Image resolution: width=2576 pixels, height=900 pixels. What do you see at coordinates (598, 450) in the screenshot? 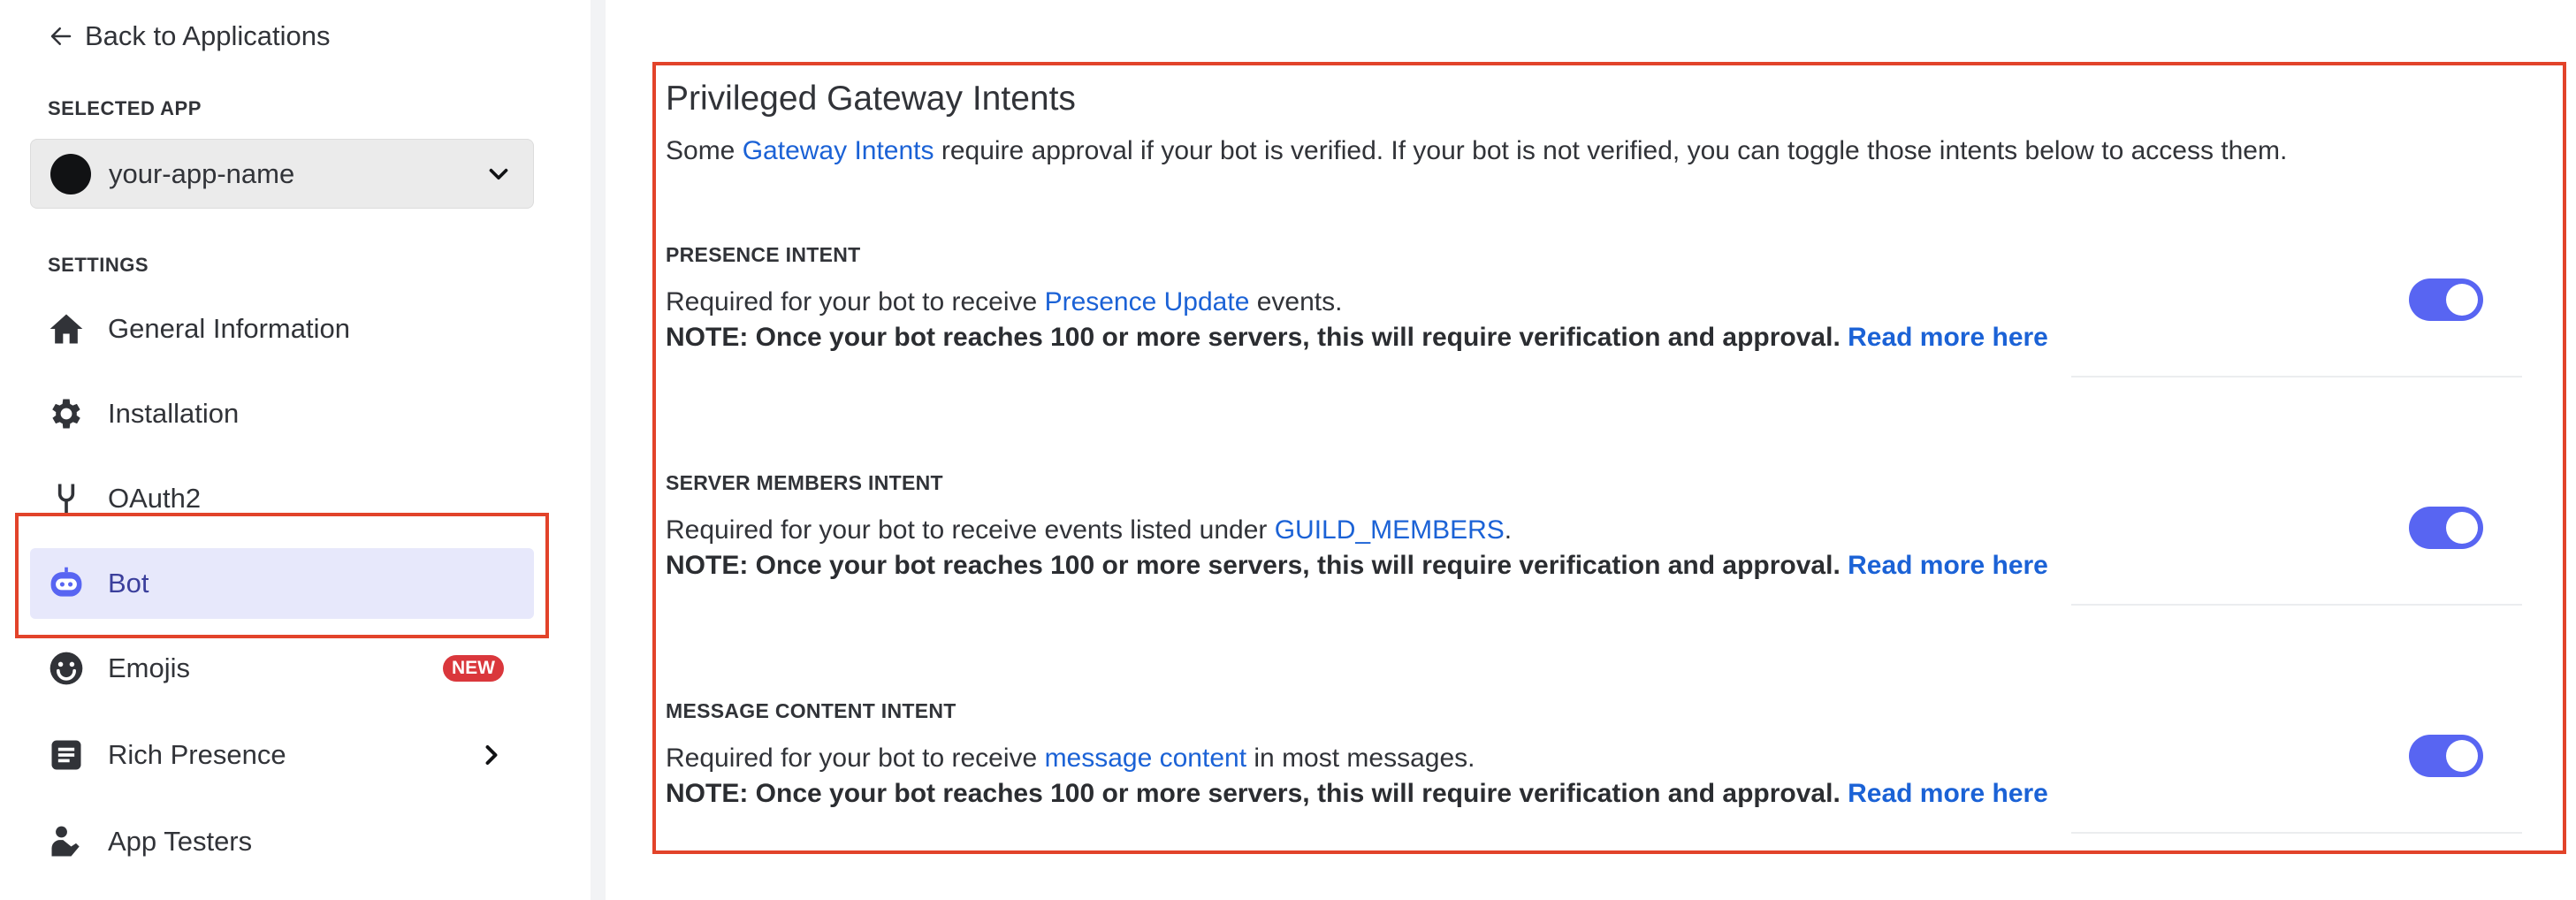
I see `sidebar-divider` at bounding box center [598, 450].